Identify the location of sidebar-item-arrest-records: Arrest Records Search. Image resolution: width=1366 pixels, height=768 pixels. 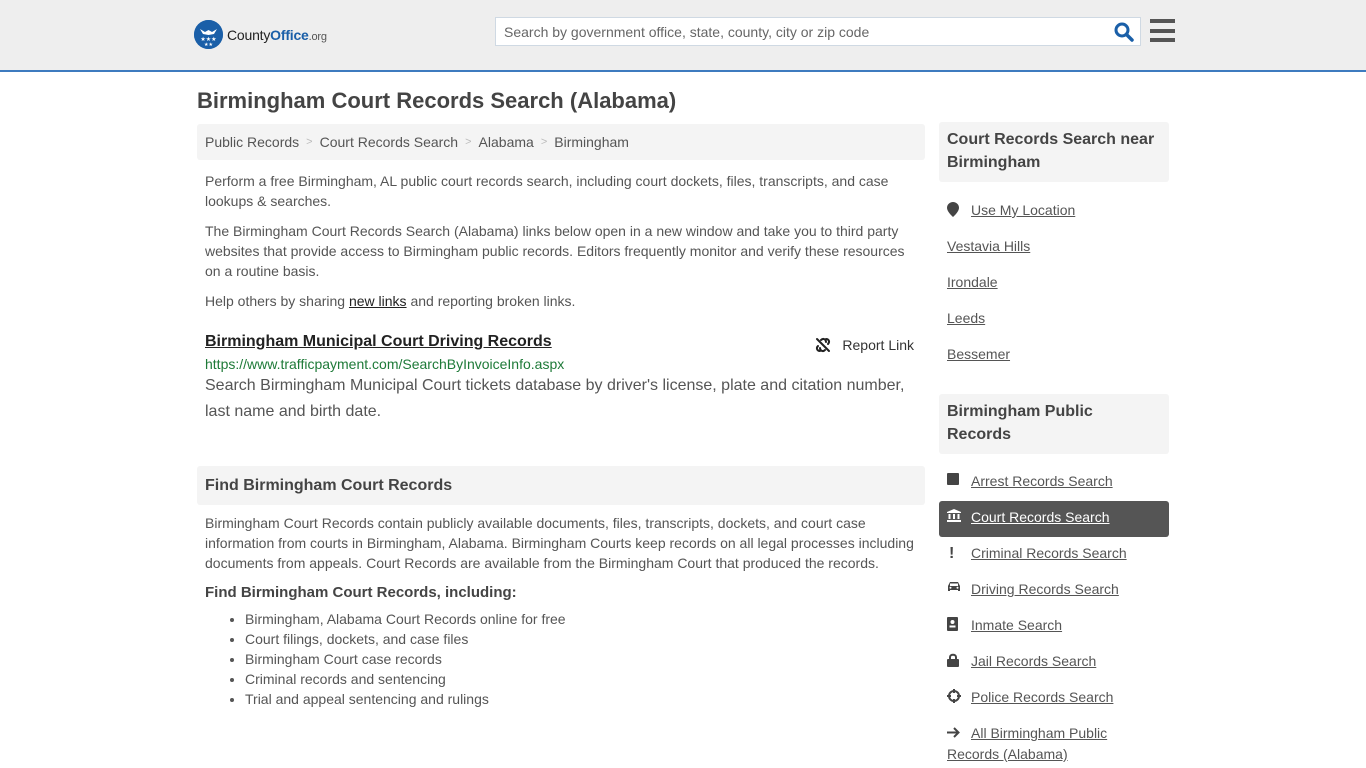
(1054, 483).